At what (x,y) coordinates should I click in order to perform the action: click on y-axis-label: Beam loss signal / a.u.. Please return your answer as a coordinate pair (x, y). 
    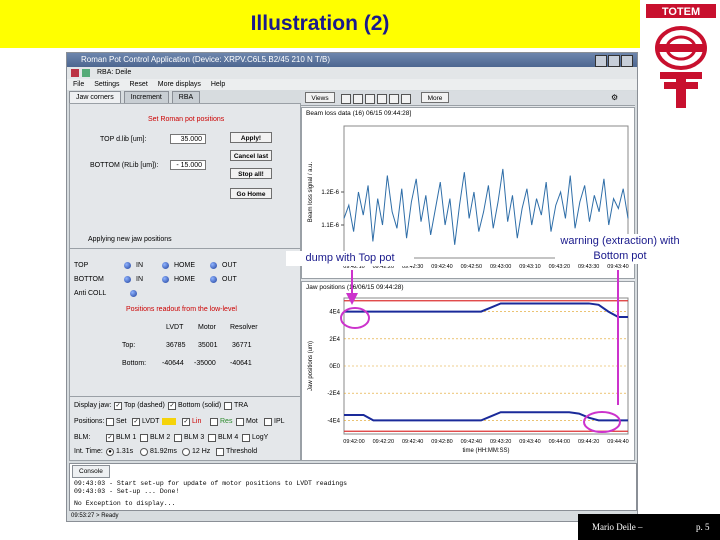
    Looking at the image, I should click on (311, 191).